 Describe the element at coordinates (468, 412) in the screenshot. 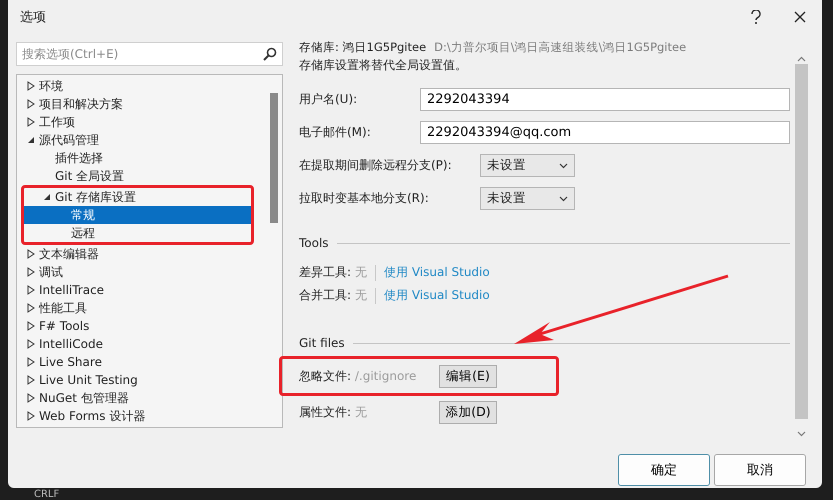

I see `file-button: 添加(D)` at that location.